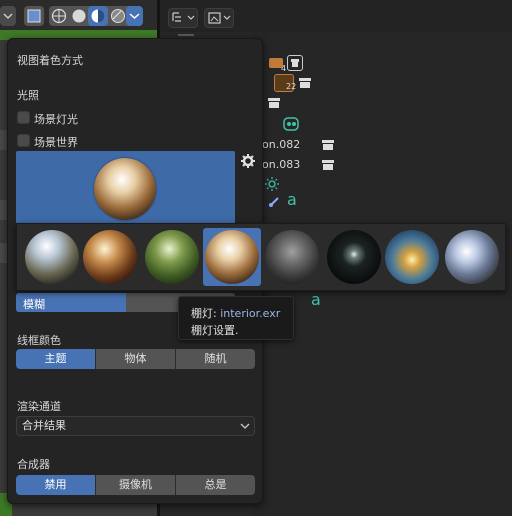 This screenshot has width=512, height=516. I want to click on outliner-header, so click(336, 16).